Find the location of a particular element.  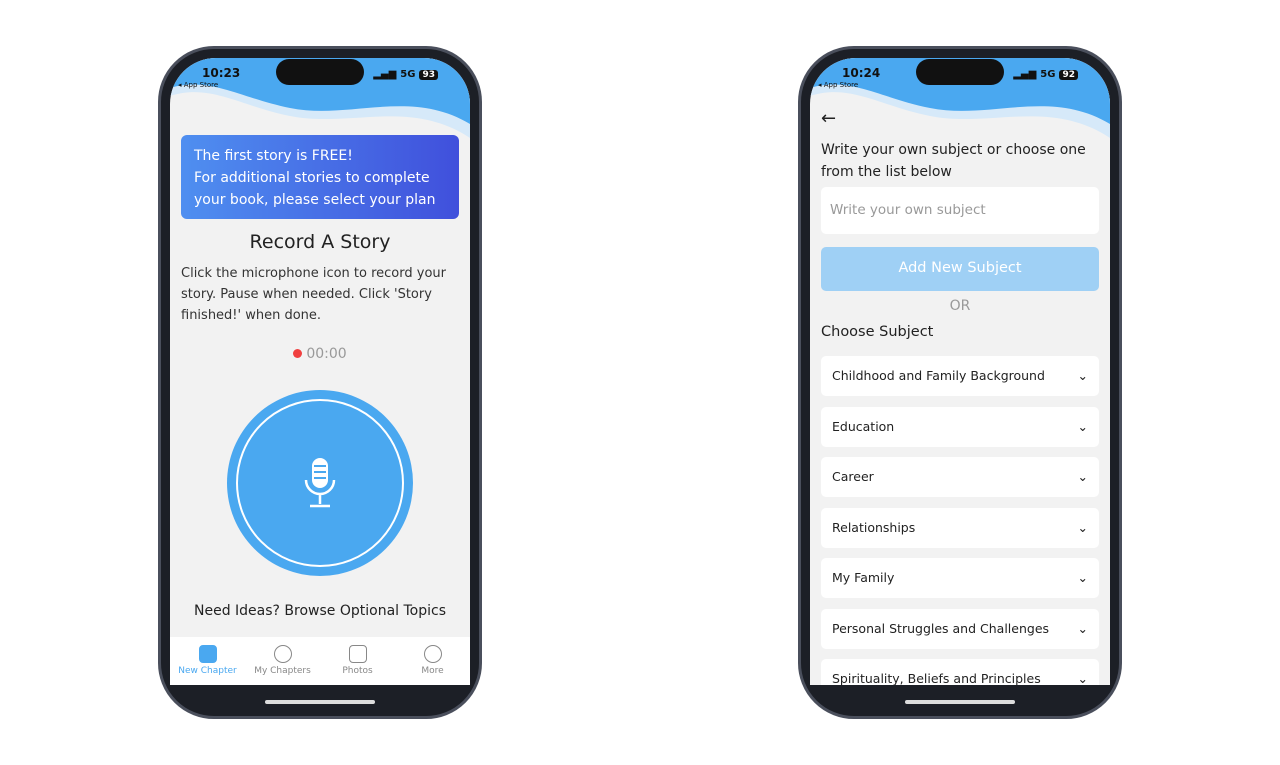

subject-label: Relationships is located at coordinates (874, 527).